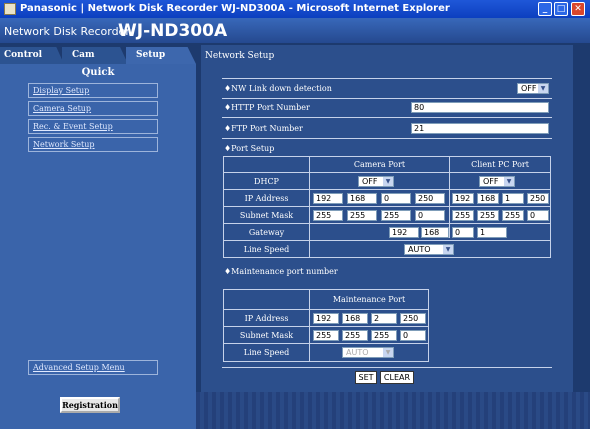 The width and height of the screenshot is (590, 429). Describe the element at coordinates (538, 198) in the screenshot. I see `client-ip-octet: 250` at that location.